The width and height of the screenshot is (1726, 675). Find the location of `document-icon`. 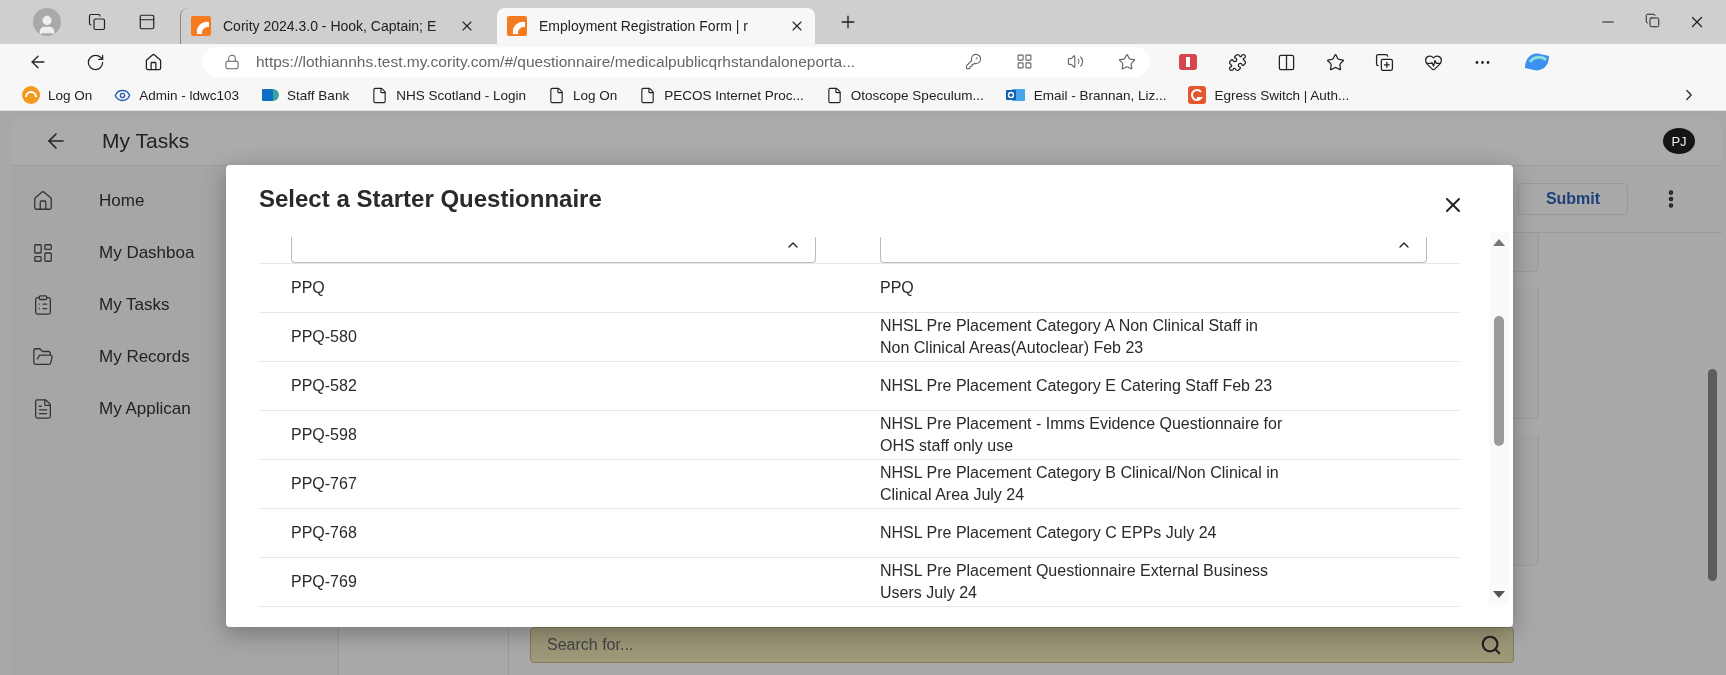

document-icon is located at coordinates (43, 409).